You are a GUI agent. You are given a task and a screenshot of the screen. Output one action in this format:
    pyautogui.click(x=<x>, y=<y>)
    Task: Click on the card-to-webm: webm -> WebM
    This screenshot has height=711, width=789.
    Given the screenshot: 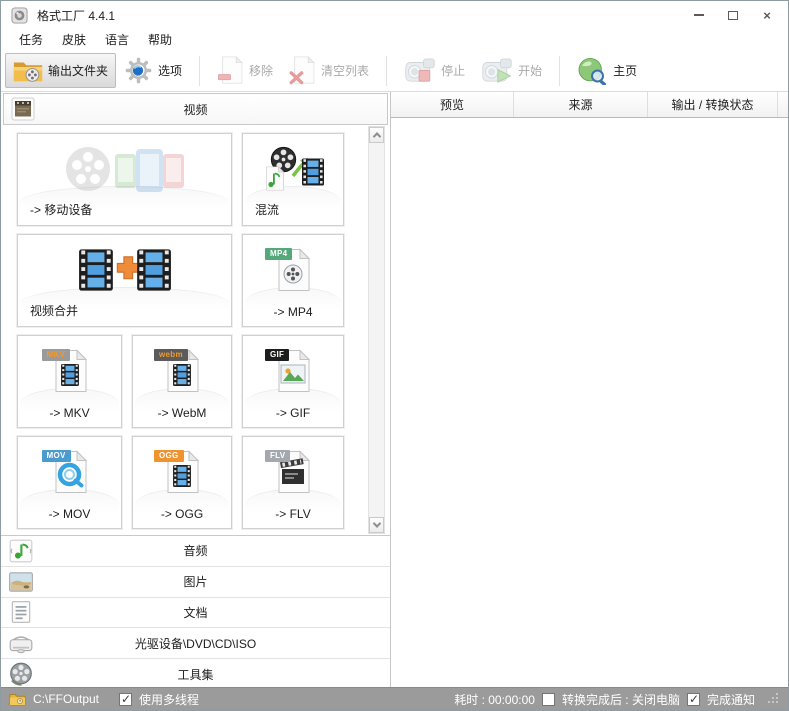 What is the action you would take?
    pyautogui.click(x=182, y=381)
    